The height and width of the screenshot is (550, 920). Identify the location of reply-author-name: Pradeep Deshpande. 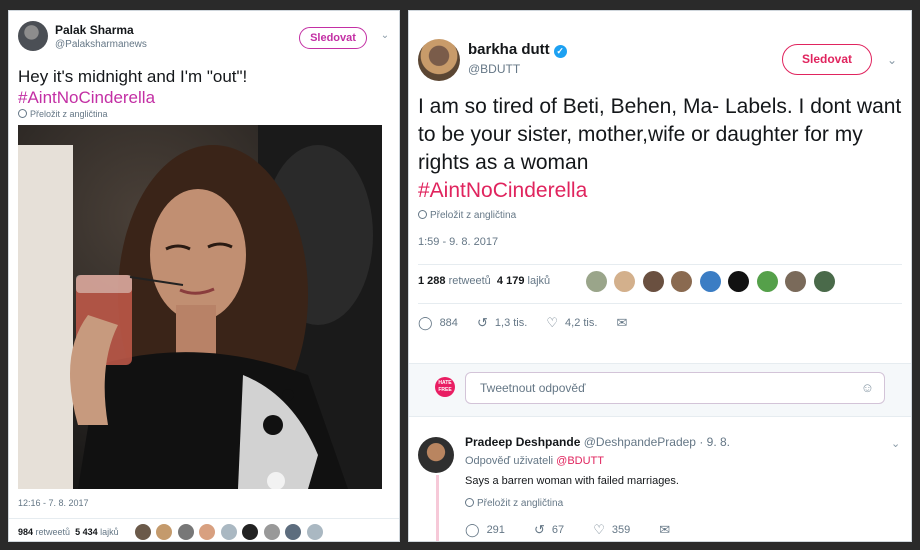
(522, 442).